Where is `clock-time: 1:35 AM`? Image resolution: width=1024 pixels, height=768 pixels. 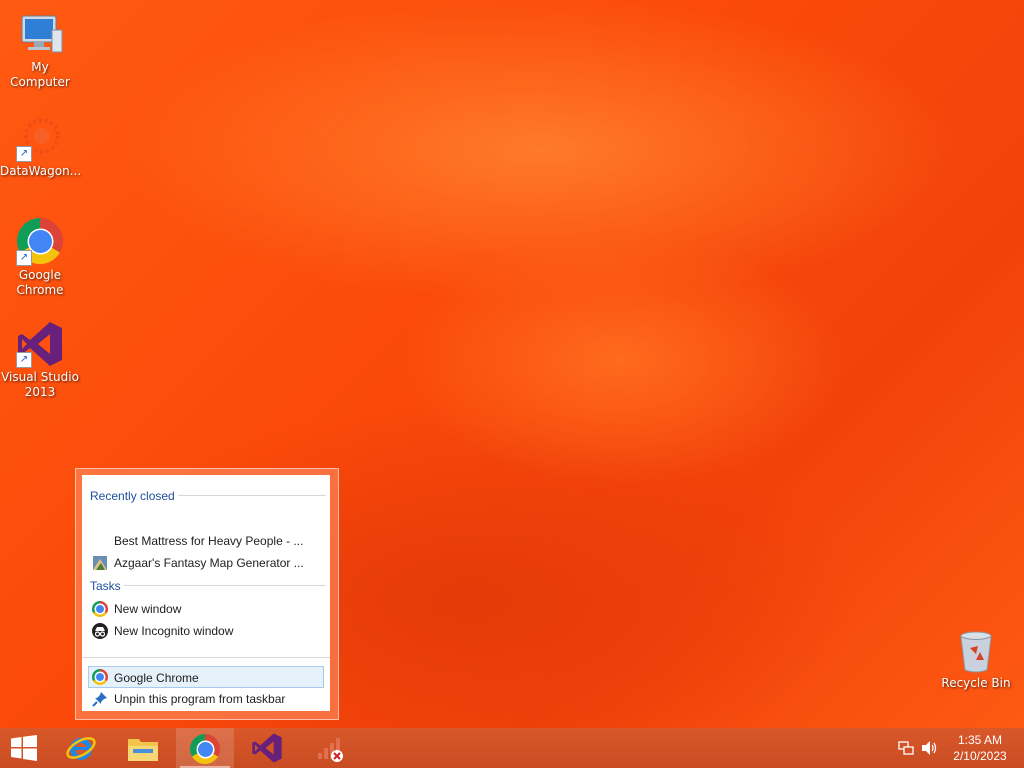
clock-time: 1:35 AM is located at coordinates (980, 740).